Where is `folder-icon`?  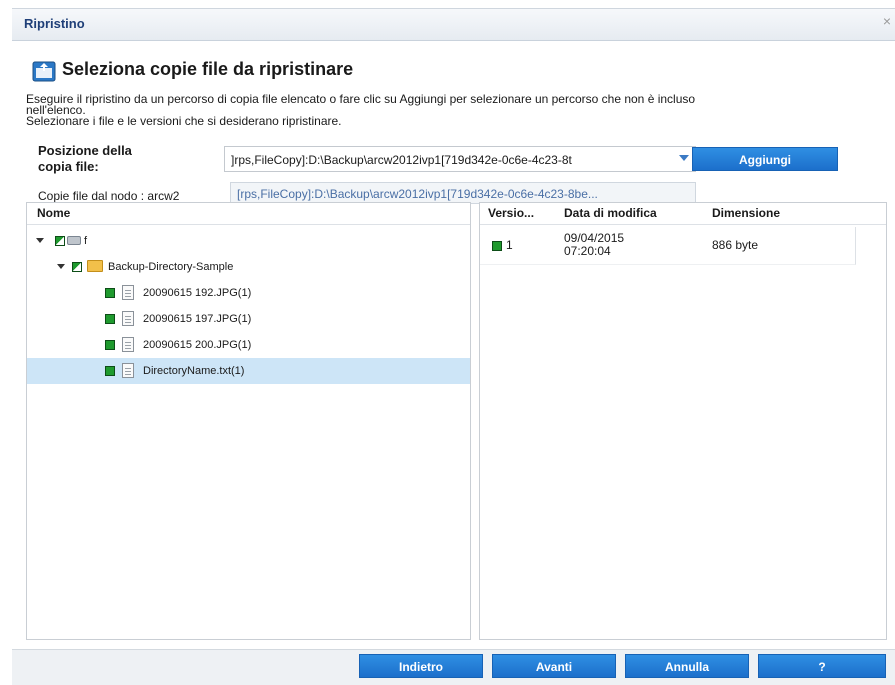
folder-icon is located at coordinates (95, 266).